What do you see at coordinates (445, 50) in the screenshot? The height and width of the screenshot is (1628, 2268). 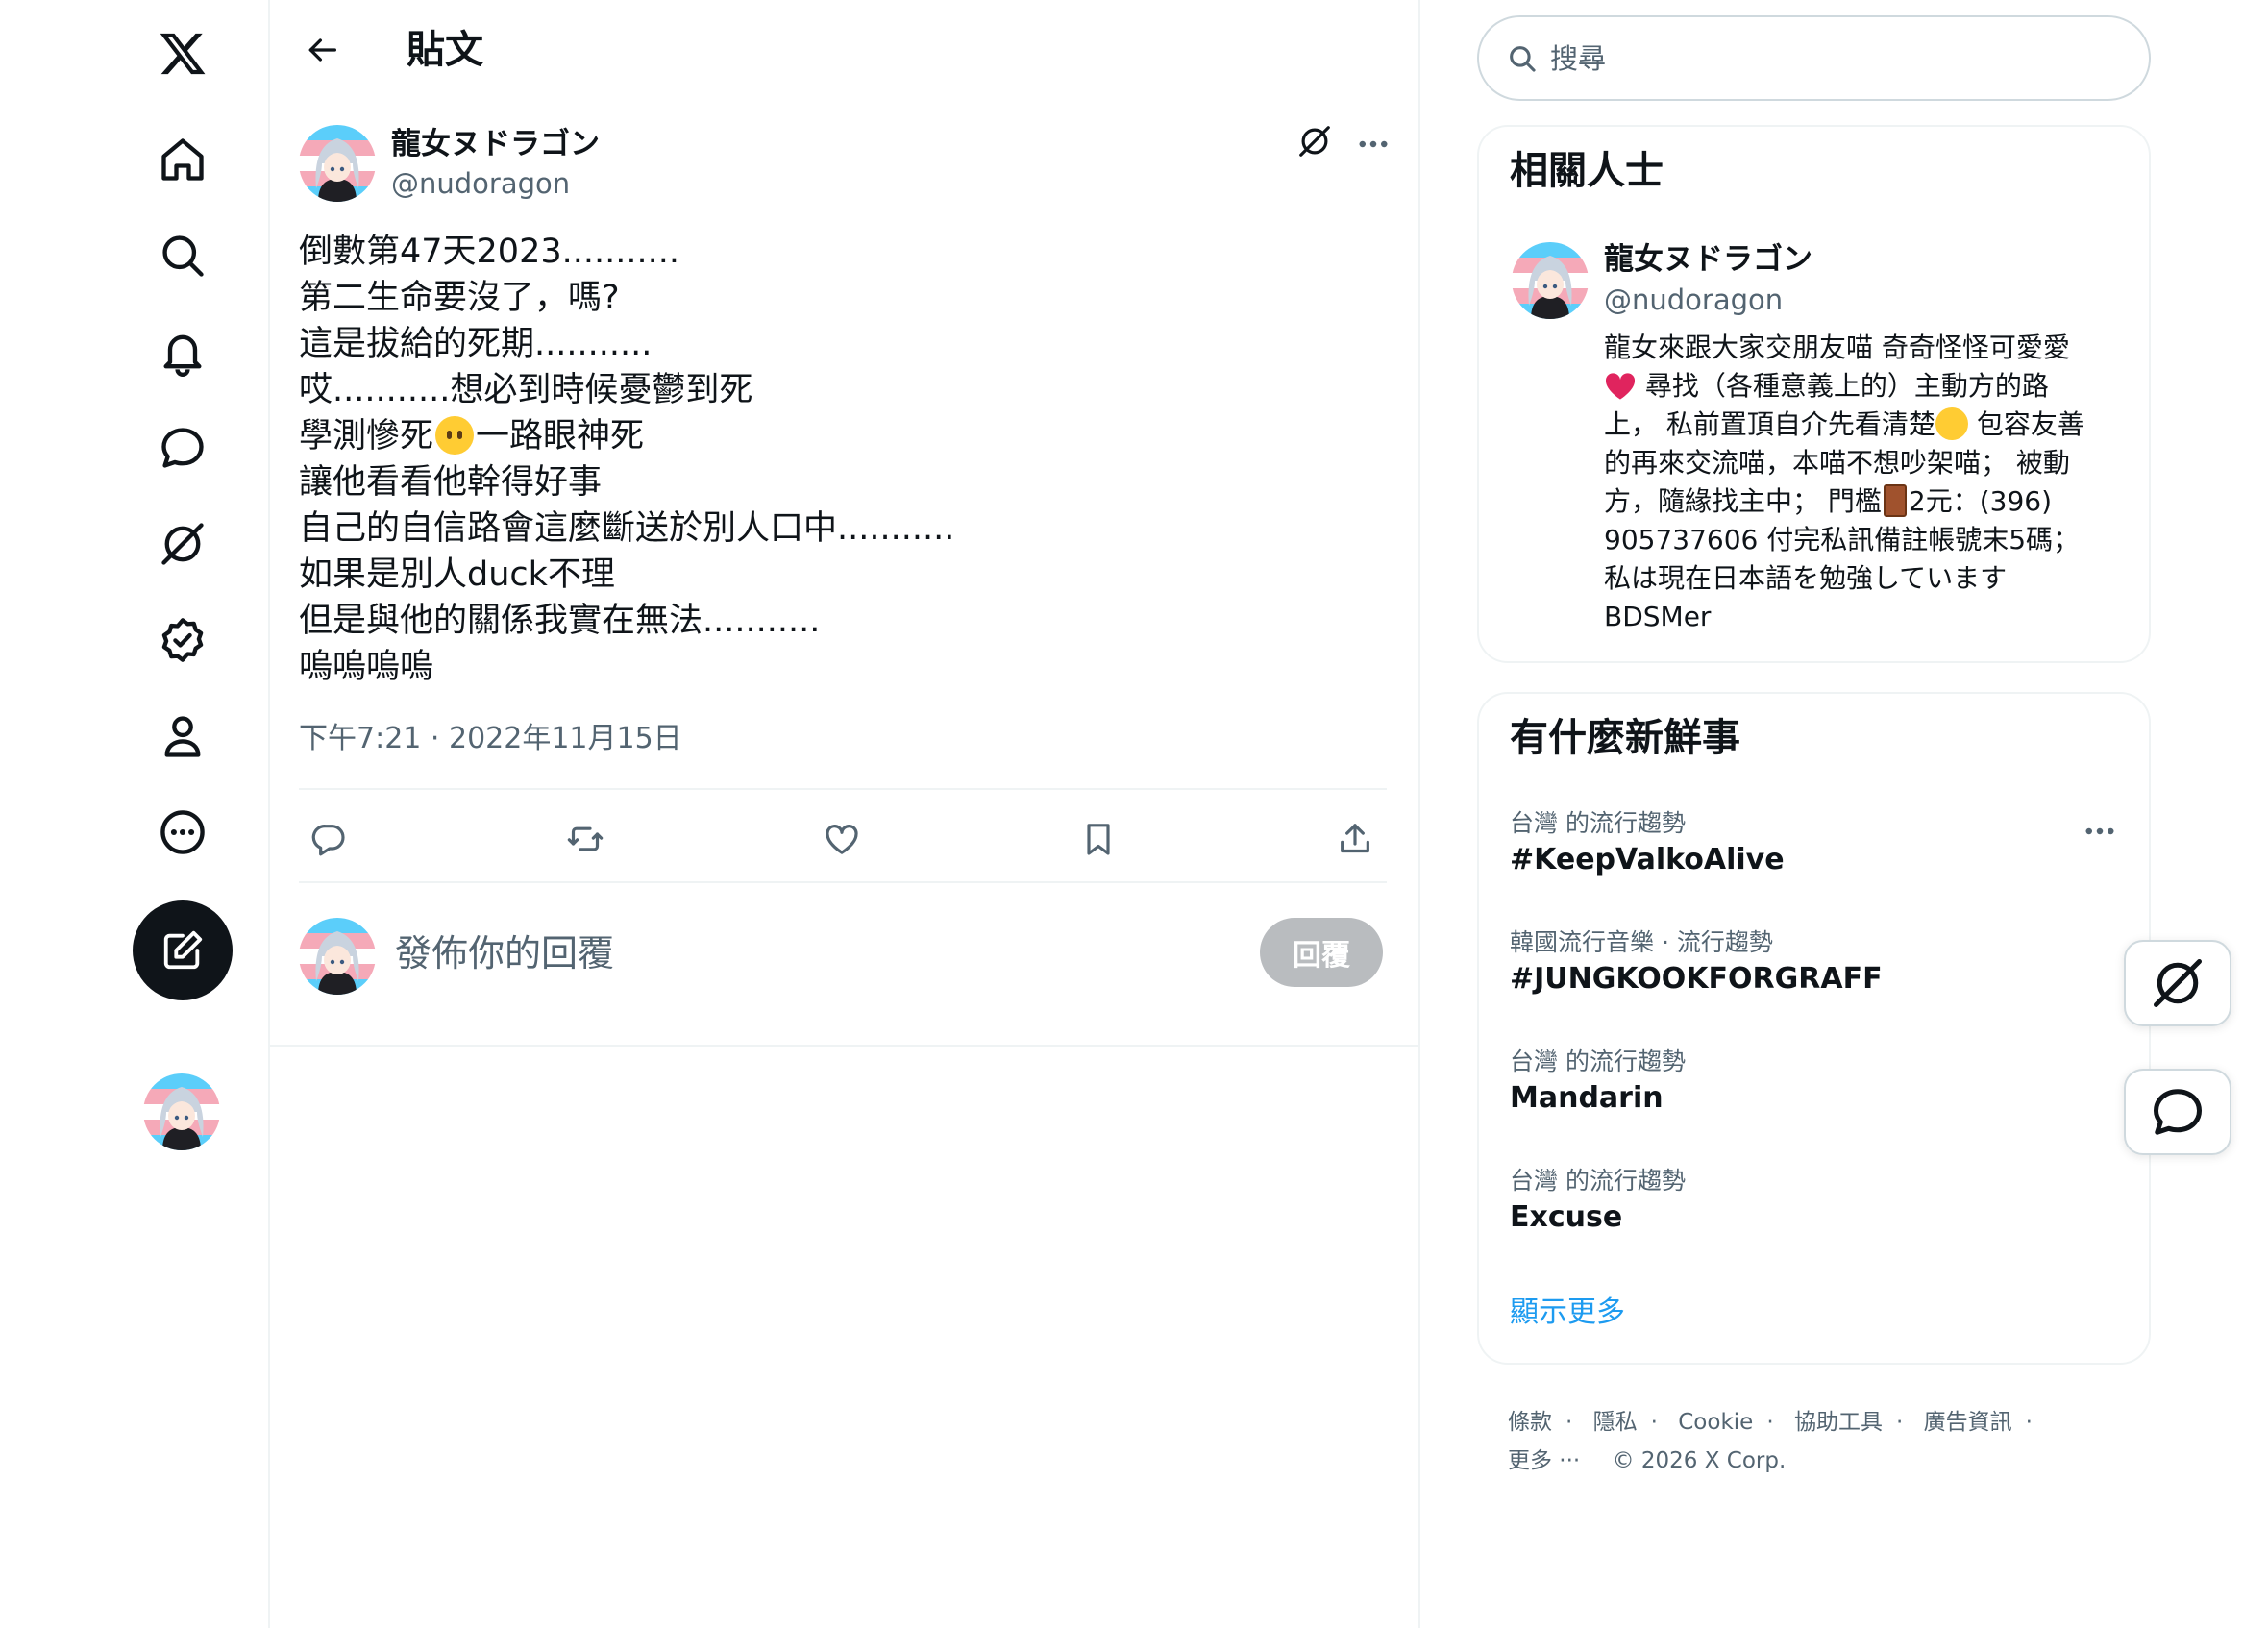 I see `page-title: 貼文` at bounding box center [445, 50].